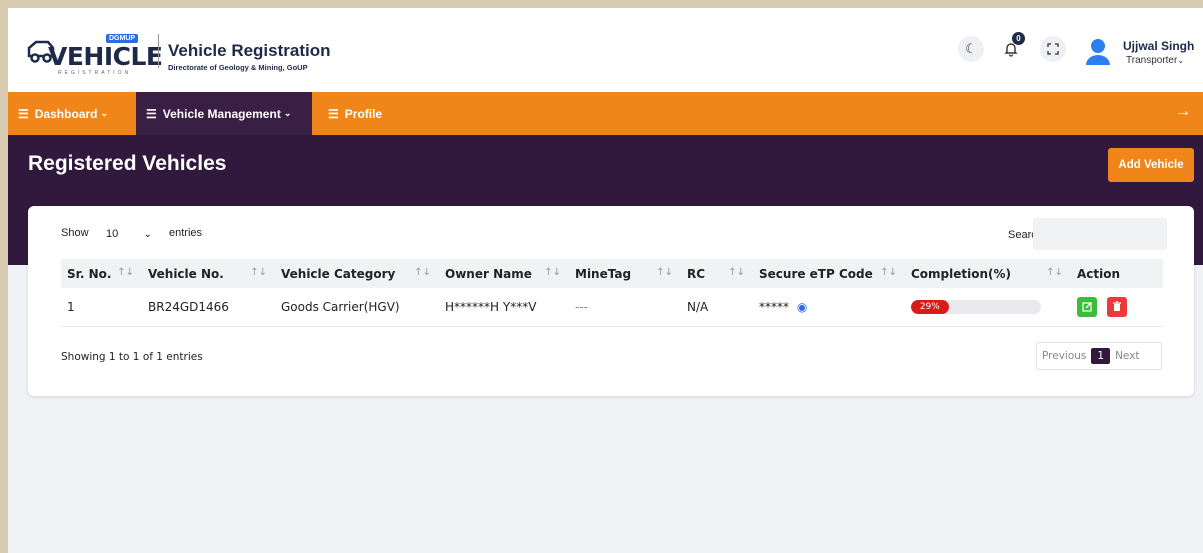  I want to click on arrow-right-icon: →, so click(1183, 112).